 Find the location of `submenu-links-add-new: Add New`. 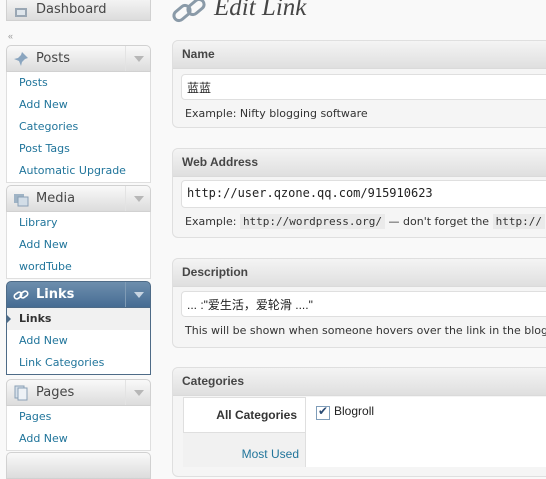

submenu-links-add-new: Add New is located at coordinates (78, 341).